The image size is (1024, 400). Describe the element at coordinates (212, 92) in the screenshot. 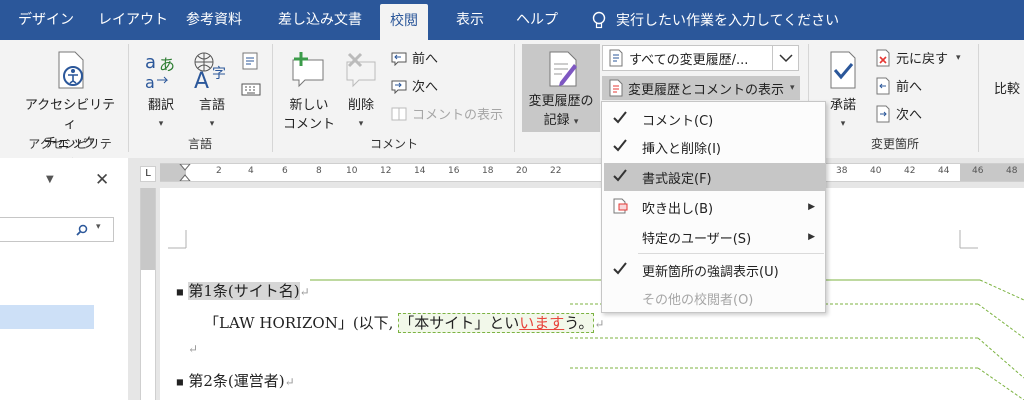

I see `language-button: A字 言語 ▾` at that location.